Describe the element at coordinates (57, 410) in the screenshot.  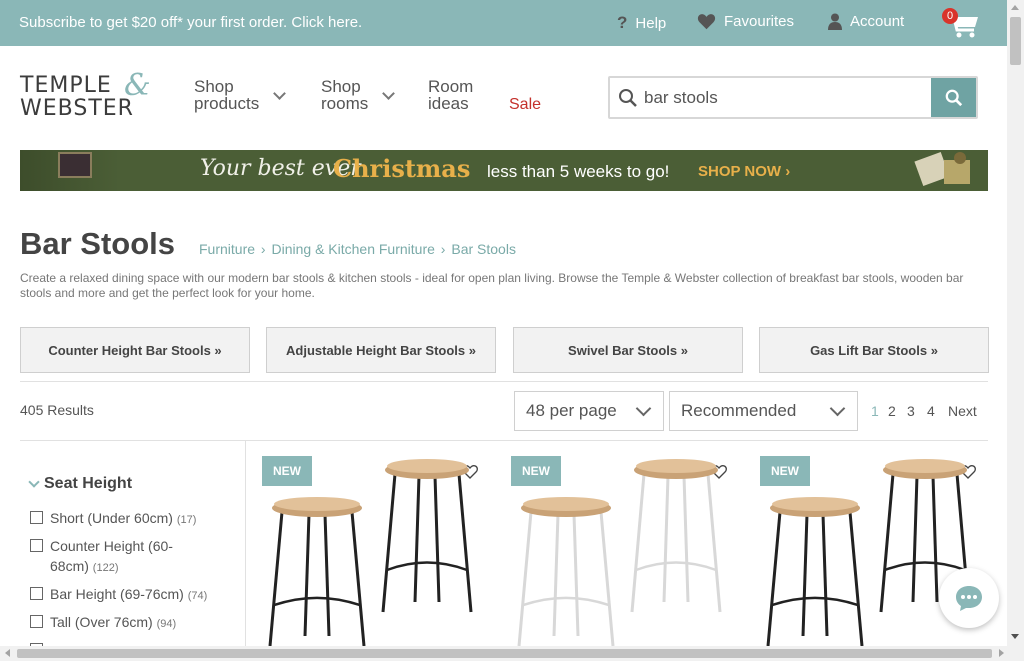
I see `results-count: 405 Results` at that location.